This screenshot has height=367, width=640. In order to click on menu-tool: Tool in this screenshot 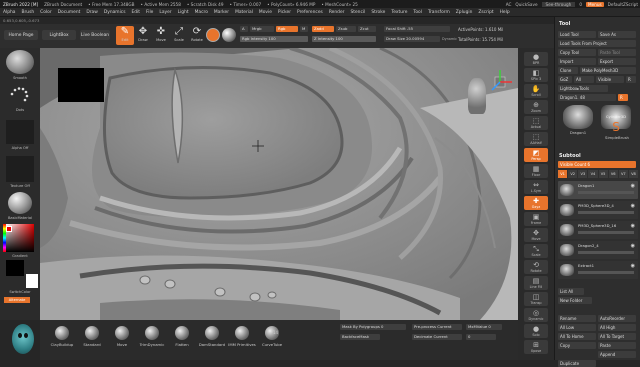, I will do `click(417, 12)`.